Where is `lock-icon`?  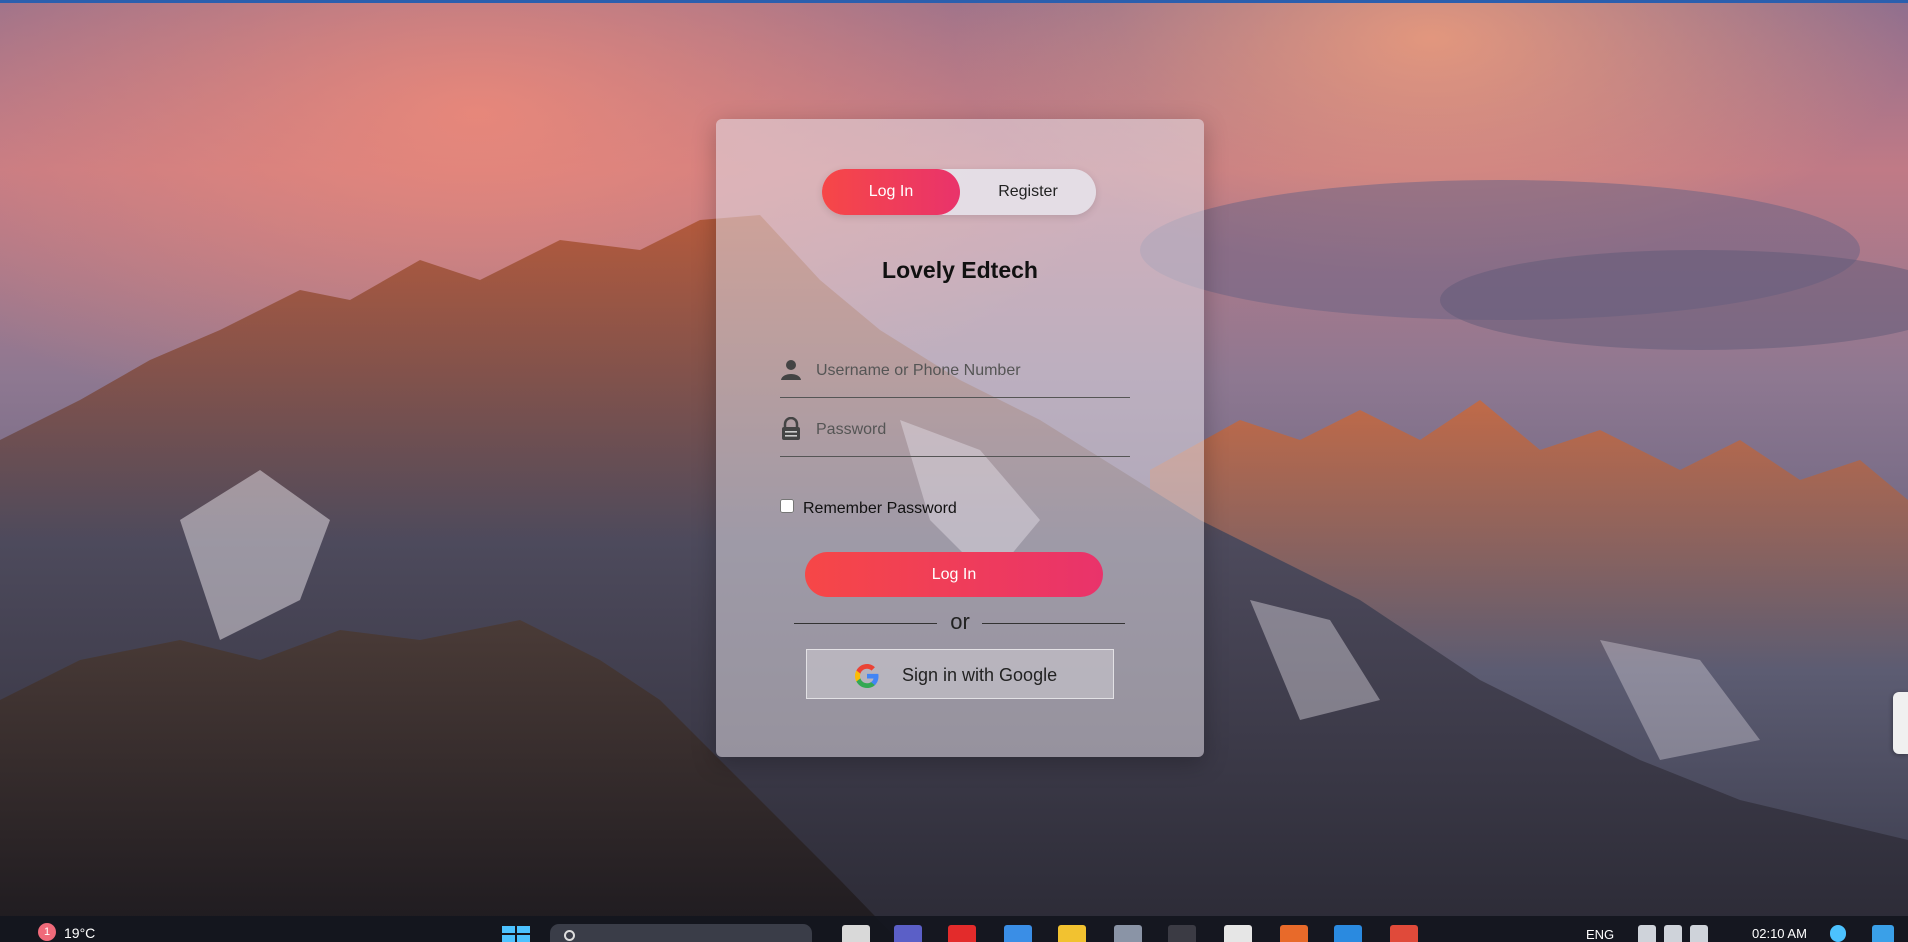 lock-icon is located at coordinates (791, 428).